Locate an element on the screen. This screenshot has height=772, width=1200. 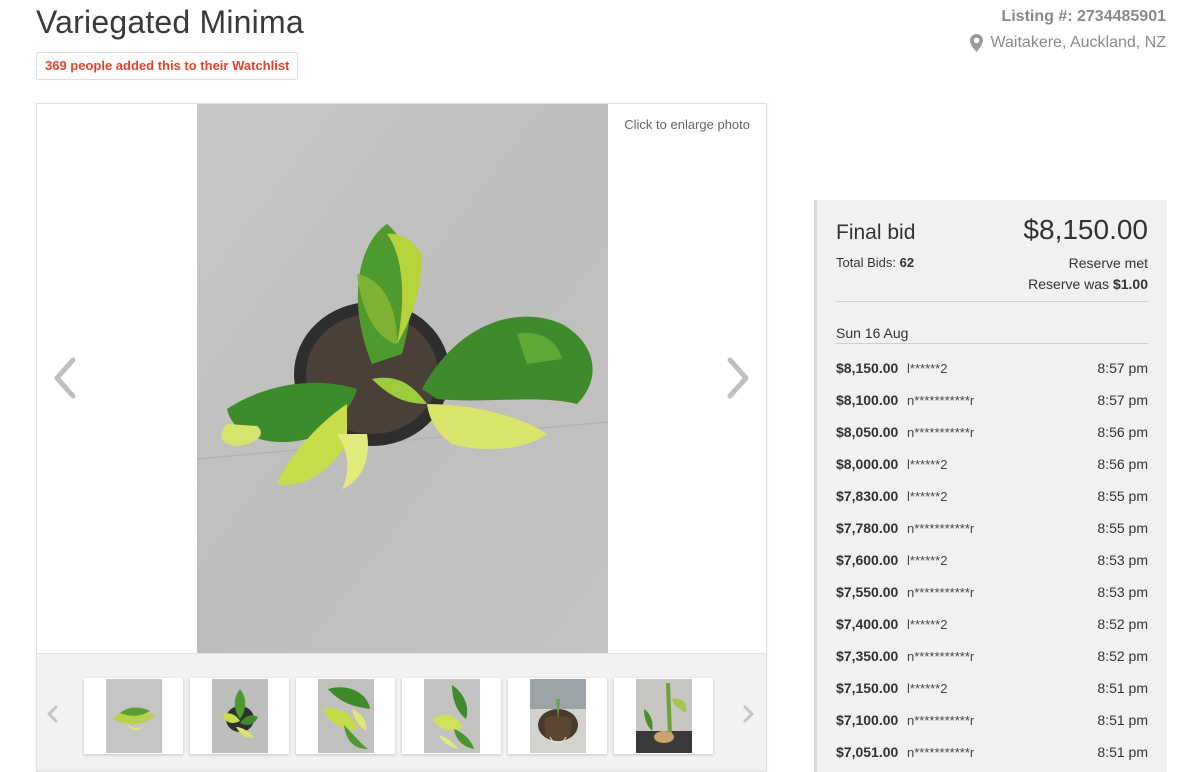
thumbnails-next-button is located at coordinates (748, 714).